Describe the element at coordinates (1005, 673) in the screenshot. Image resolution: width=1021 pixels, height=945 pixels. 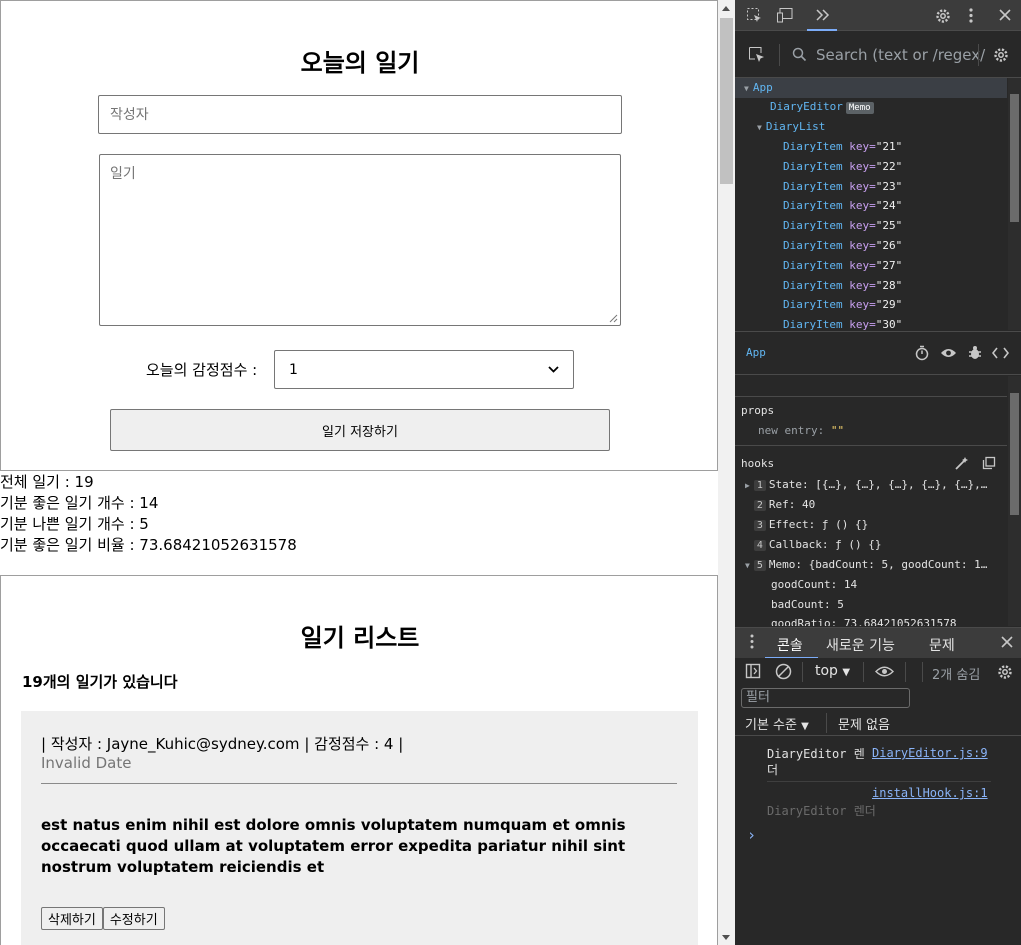
I see `console-settings-gear-icon` at that location.